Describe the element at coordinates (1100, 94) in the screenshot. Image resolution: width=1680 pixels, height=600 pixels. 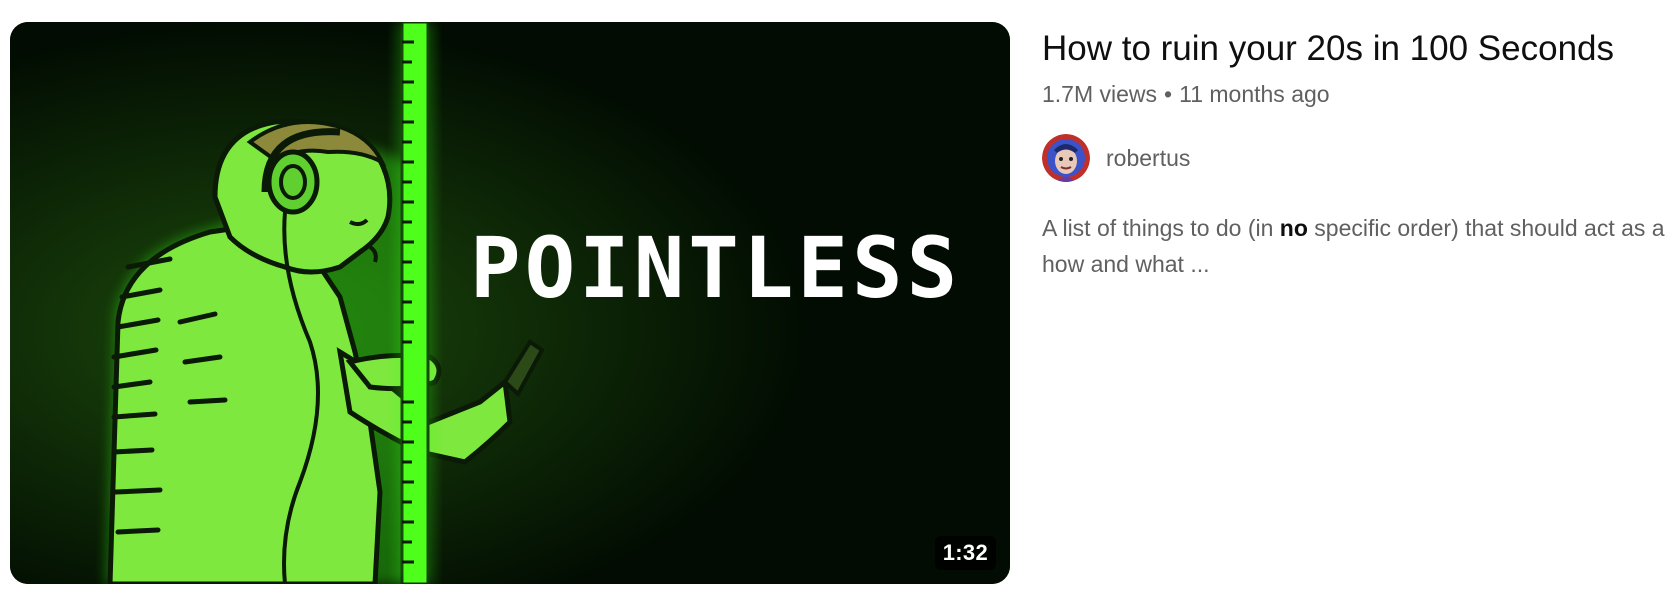
I see `view-count: 1.7M views` at that location.